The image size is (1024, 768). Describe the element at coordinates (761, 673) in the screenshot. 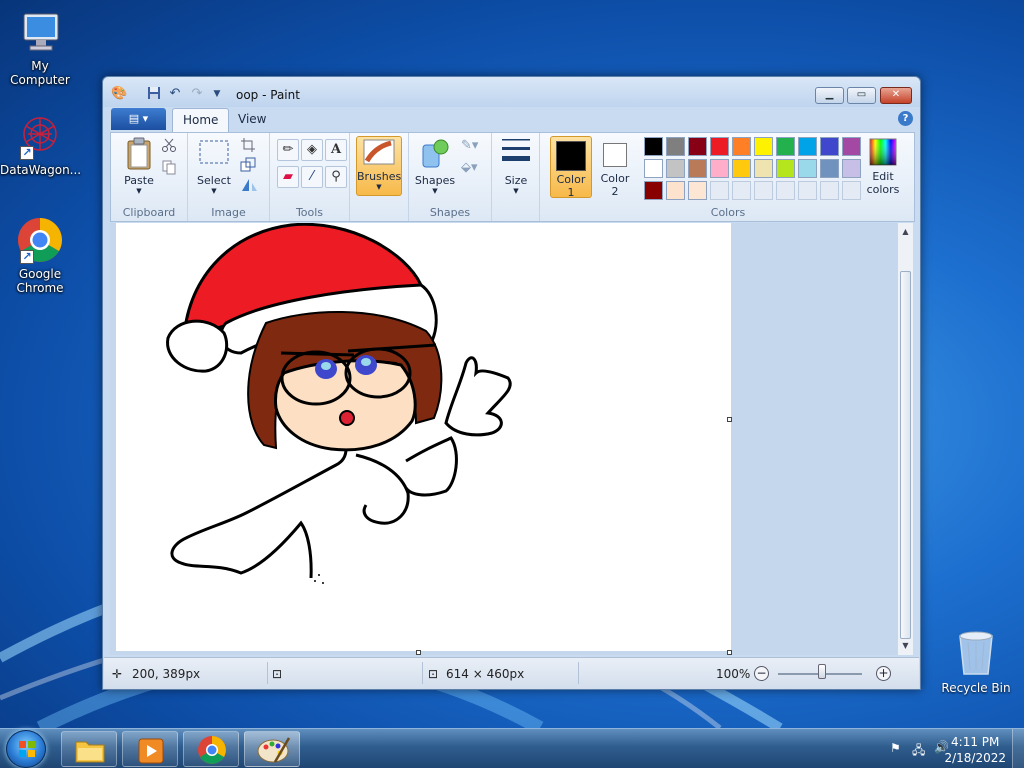

I see `zoom-out-button: −` at that location.